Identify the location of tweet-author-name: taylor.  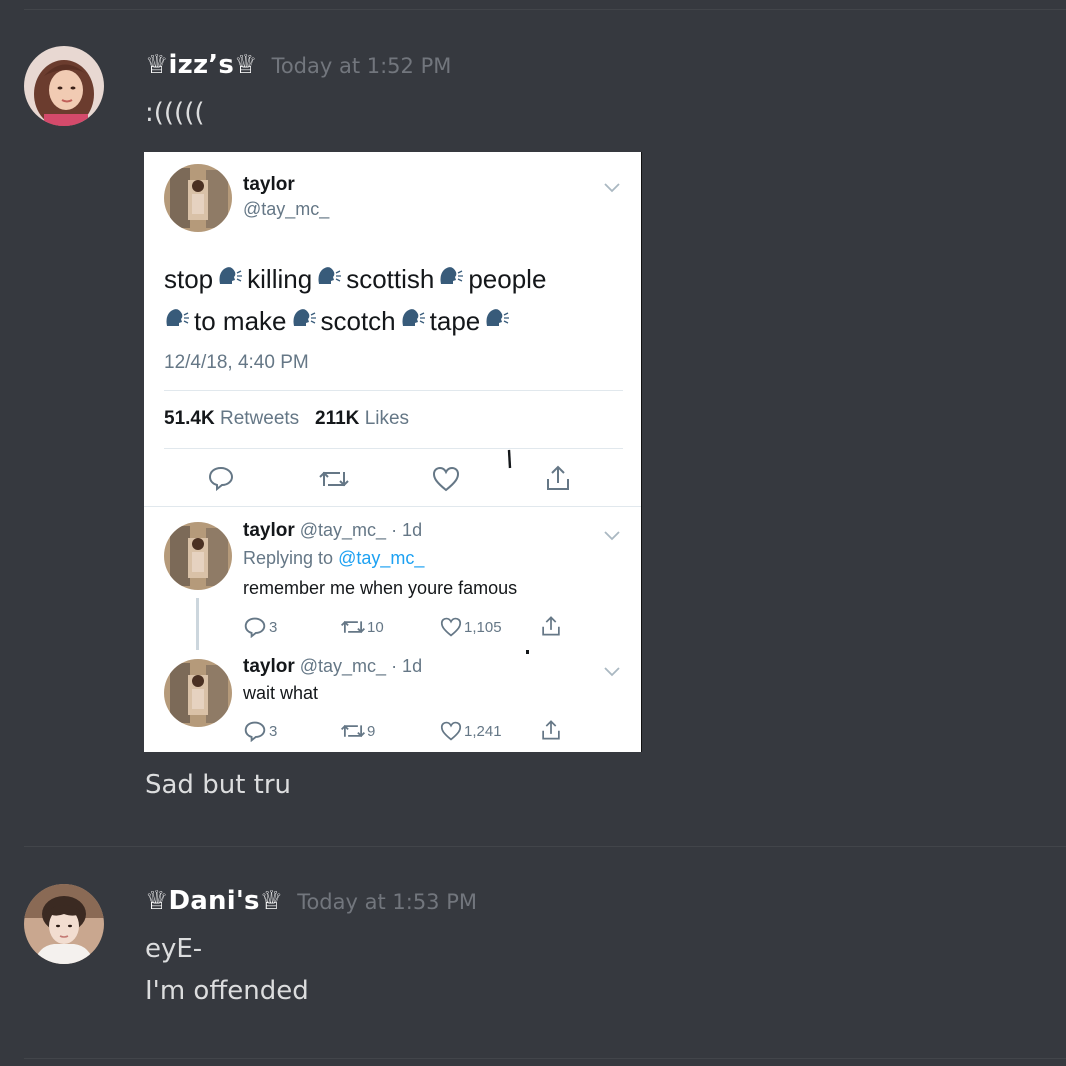
(269, 184).